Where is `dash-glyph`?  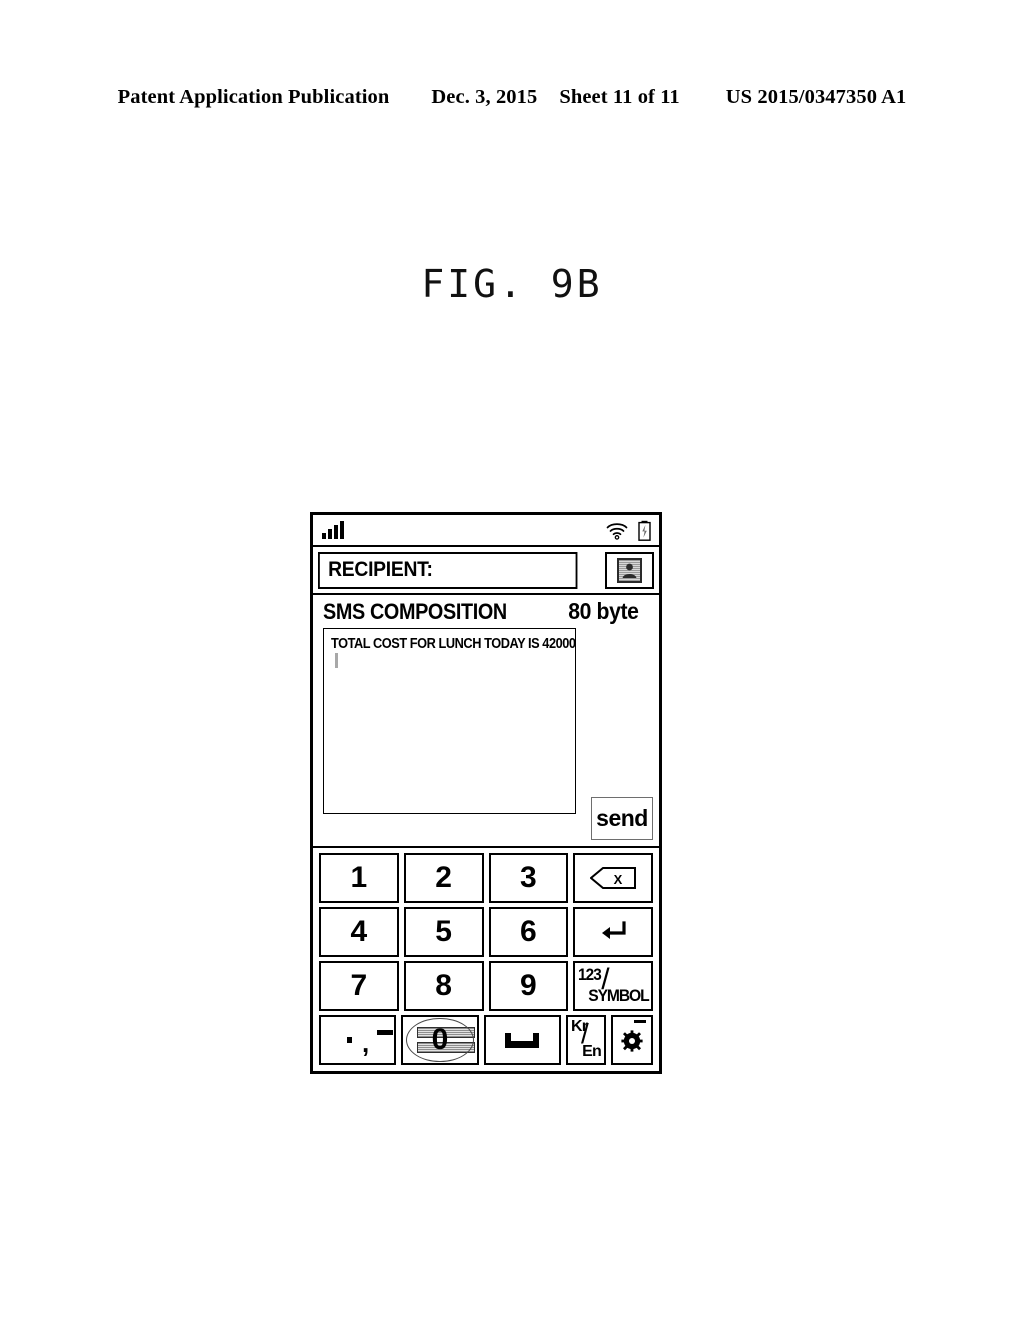
dash-glyph is located at coordinates (385, 1032).